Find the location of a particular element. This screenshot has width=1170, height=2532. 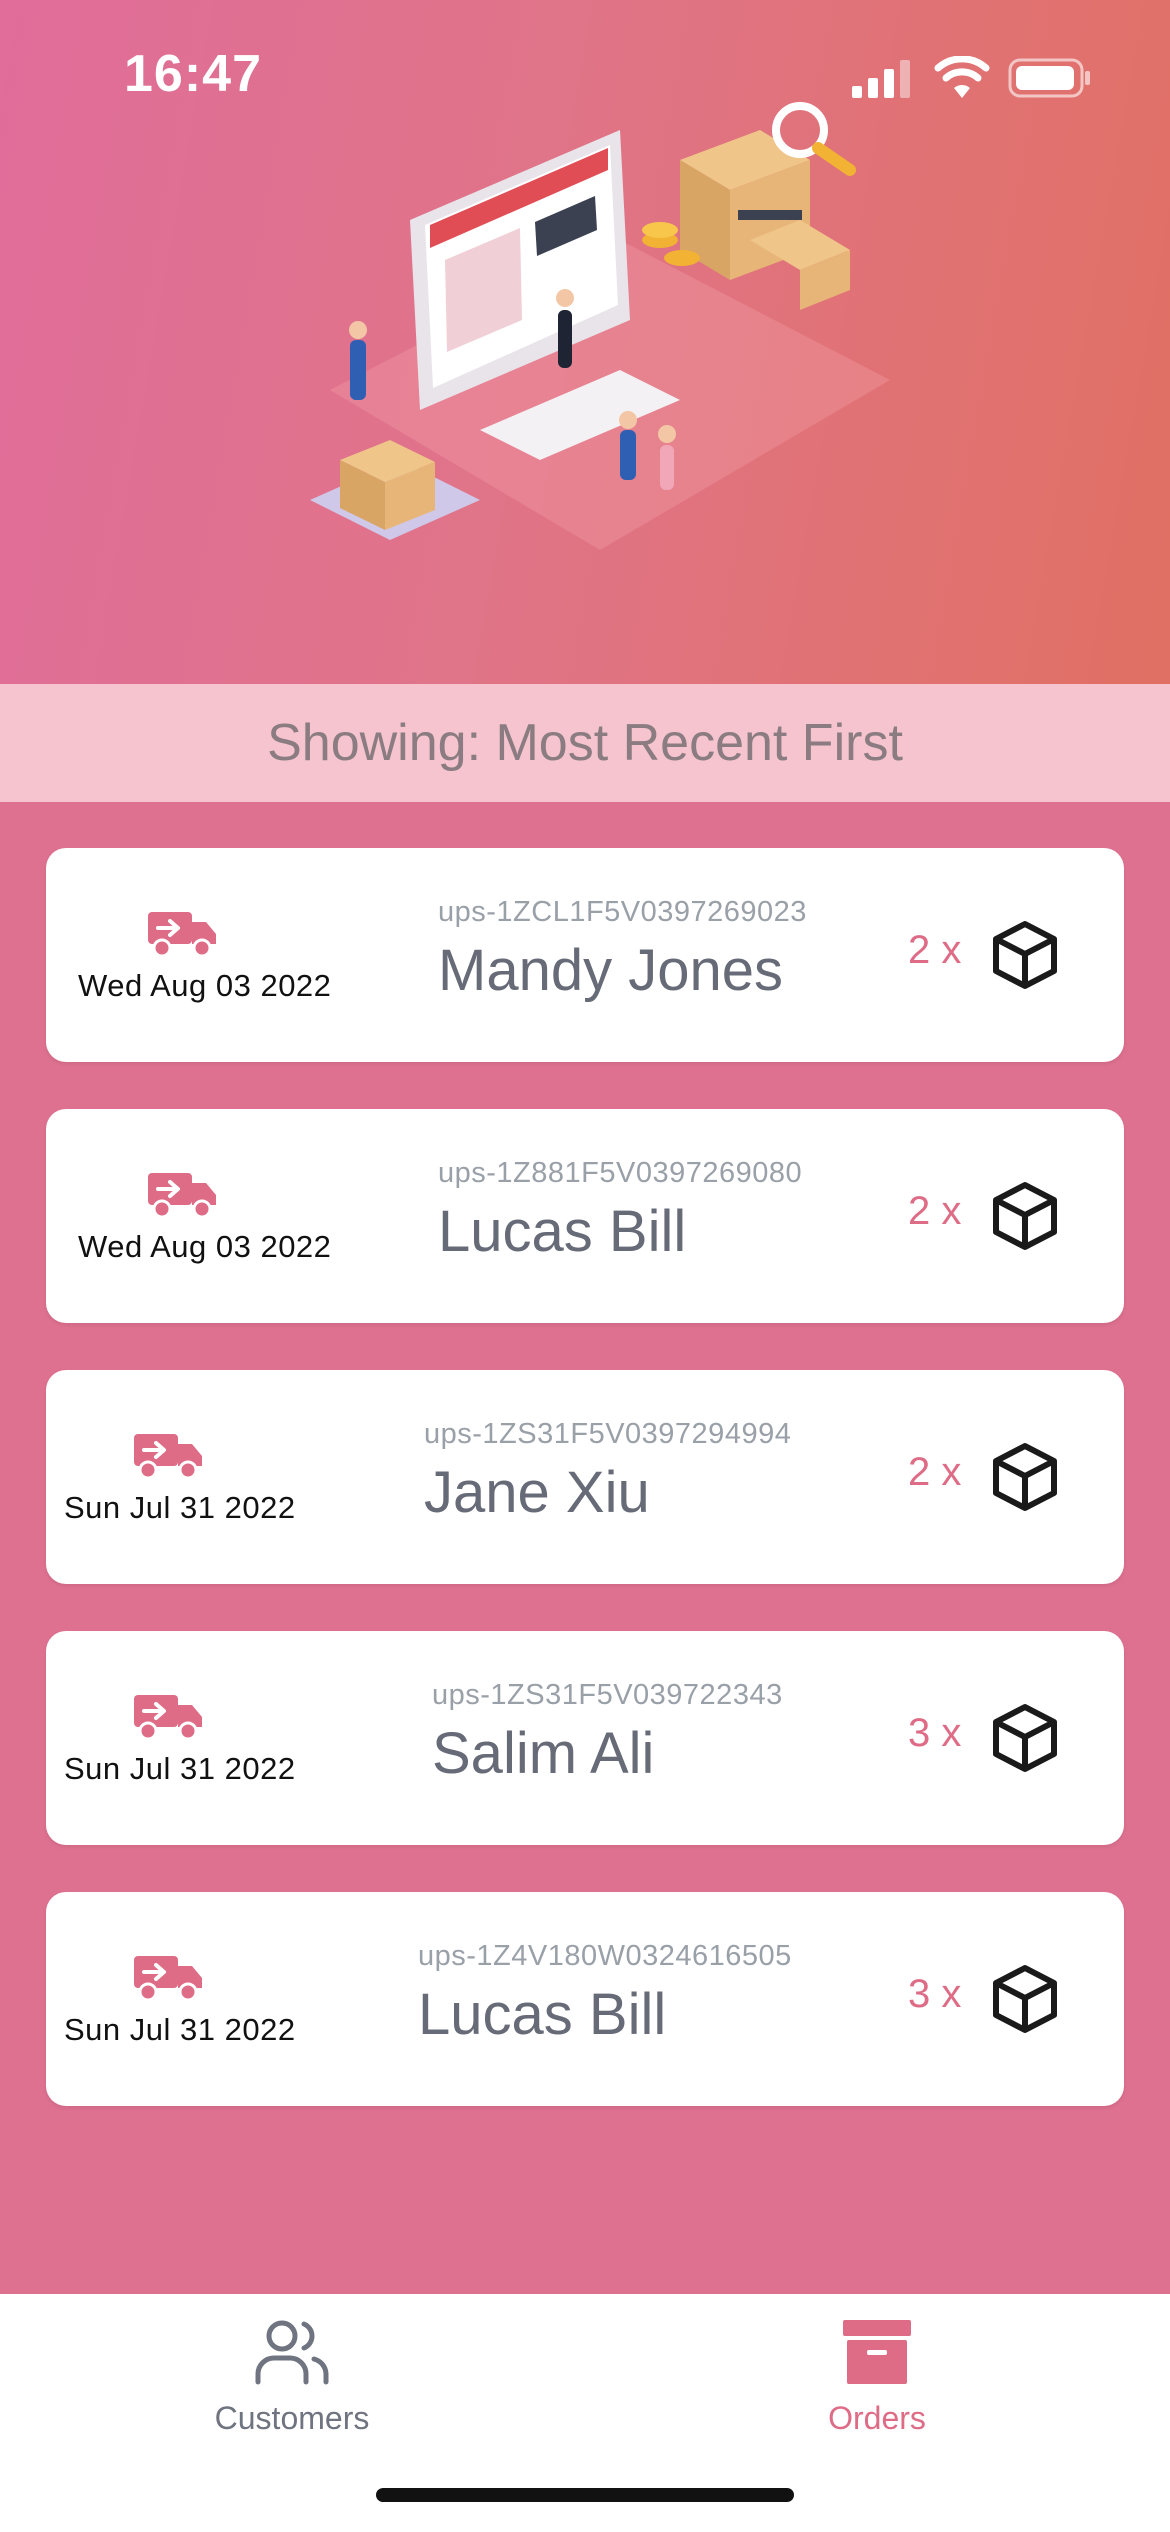

wifi-icon is located at coordinates (962, 77).